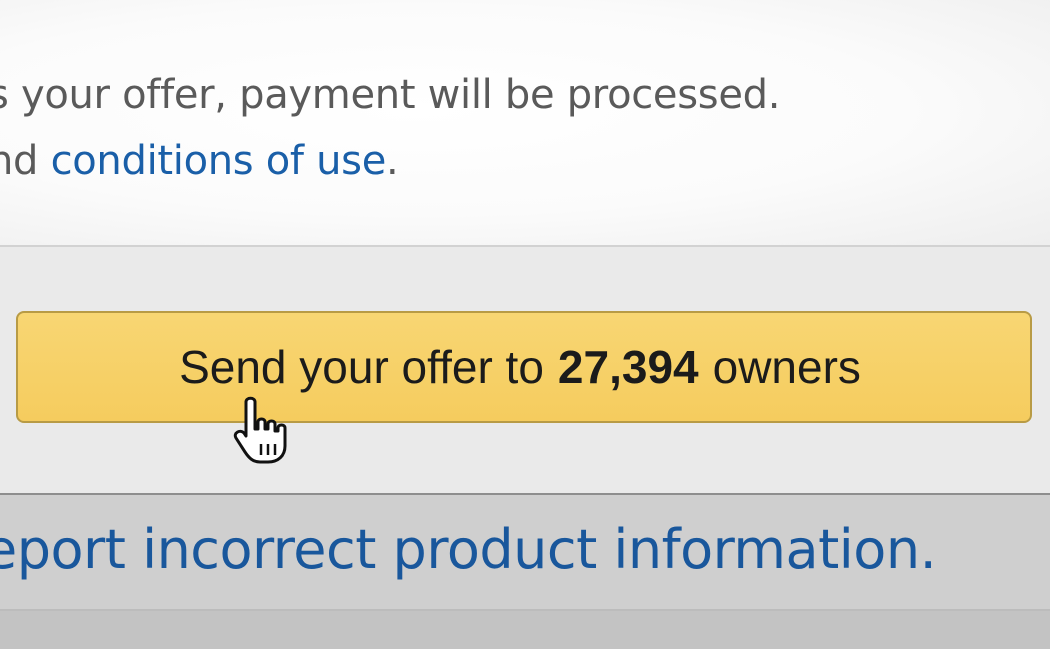 The height and width of the screenshot is (649, 1050). I want to click on payment-notice-text: s your offer, payment will be processed., so click(390, 95).